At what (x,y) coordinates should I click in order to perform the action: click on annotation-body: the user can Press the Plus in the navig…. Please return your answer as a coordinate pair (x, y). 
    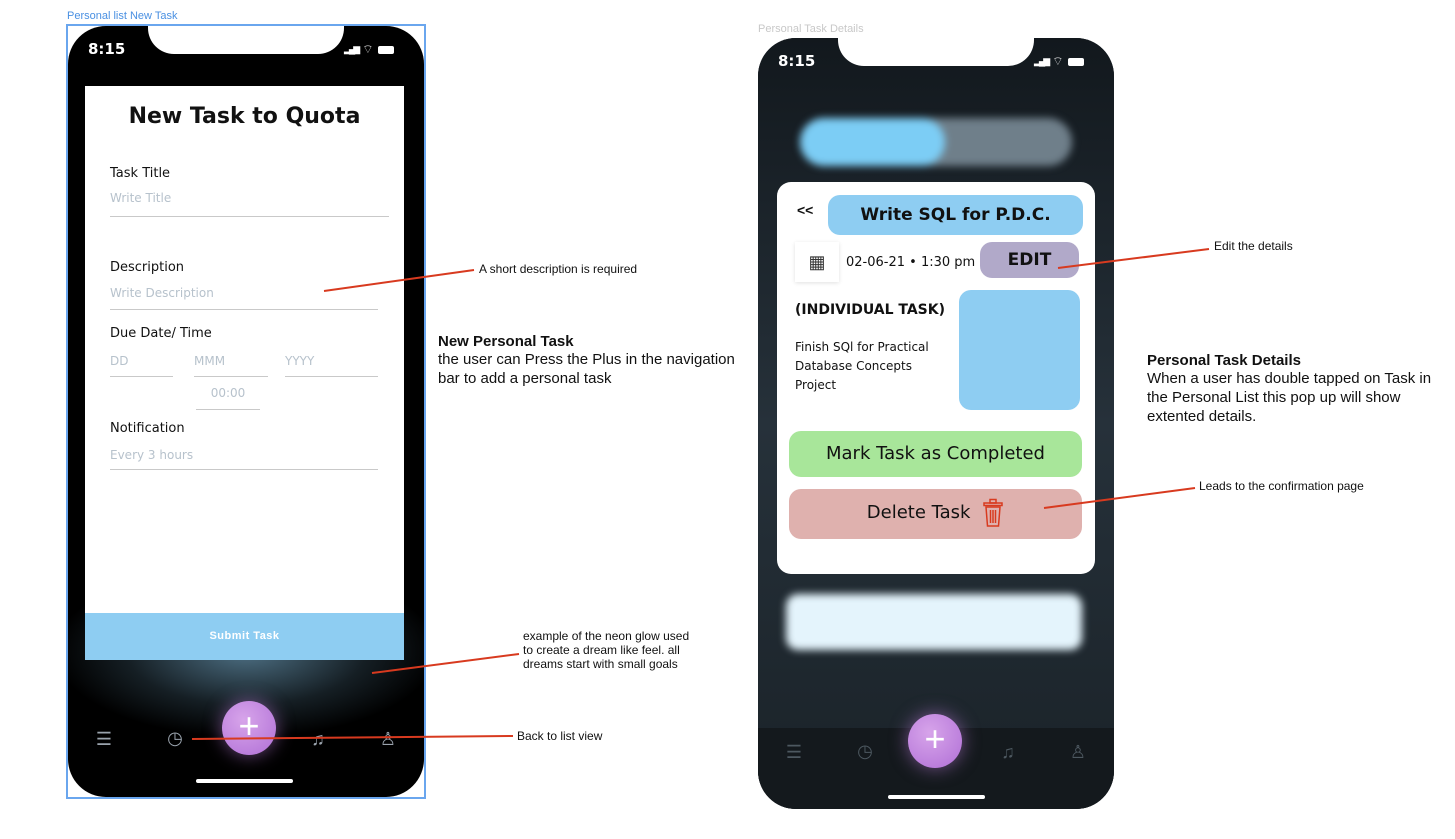
    Looking at the image, I should click on (586, 369).